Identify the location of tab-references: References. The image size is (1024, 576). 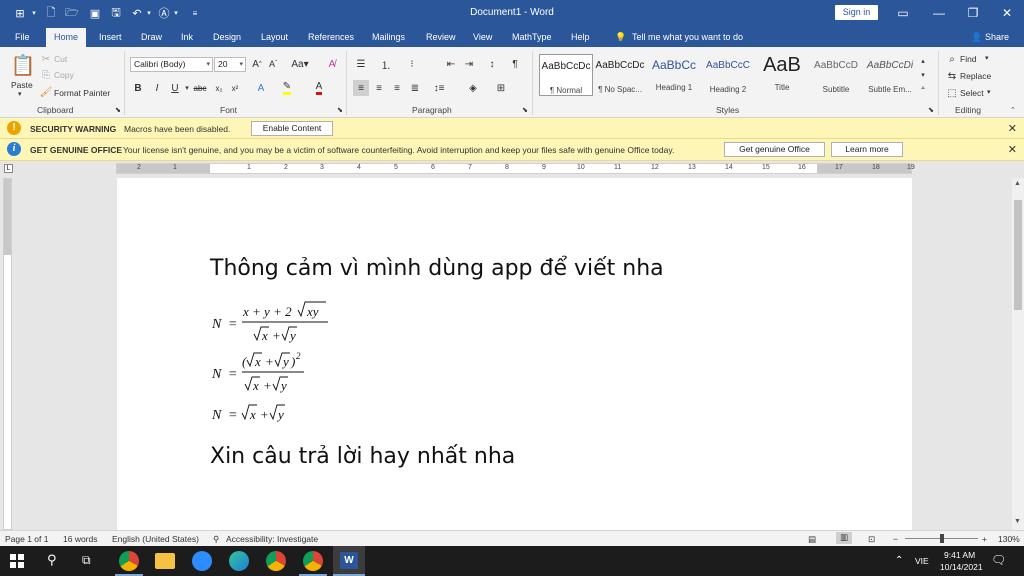
(331, 38).